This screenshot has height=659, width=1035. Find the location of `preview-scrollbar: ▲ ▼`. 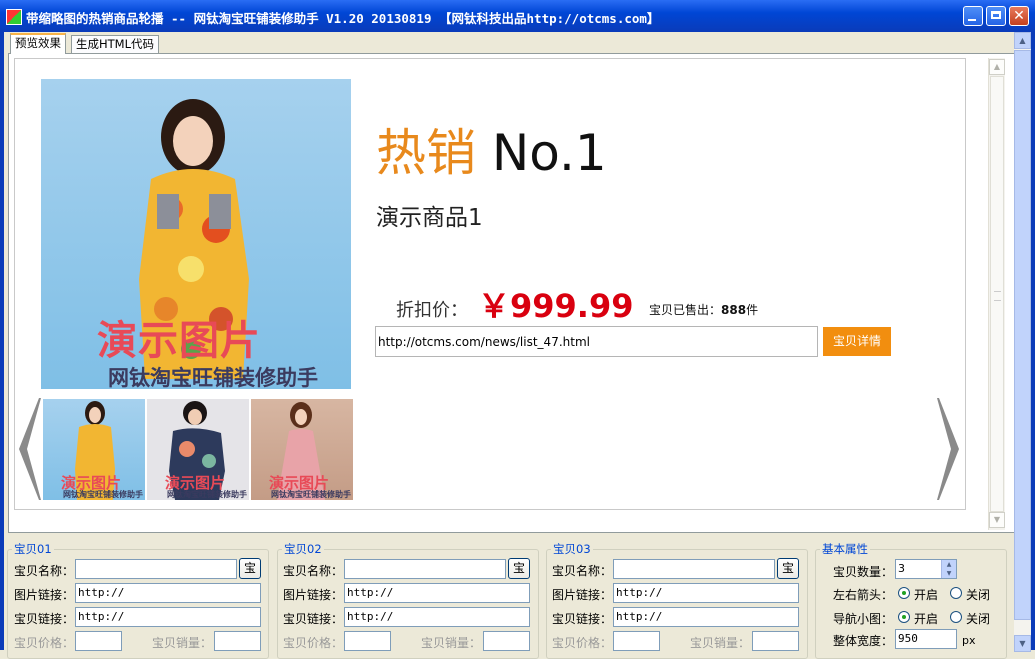

preview-scrollbar: ▲ ▼ is located at coordinates (996, 294).